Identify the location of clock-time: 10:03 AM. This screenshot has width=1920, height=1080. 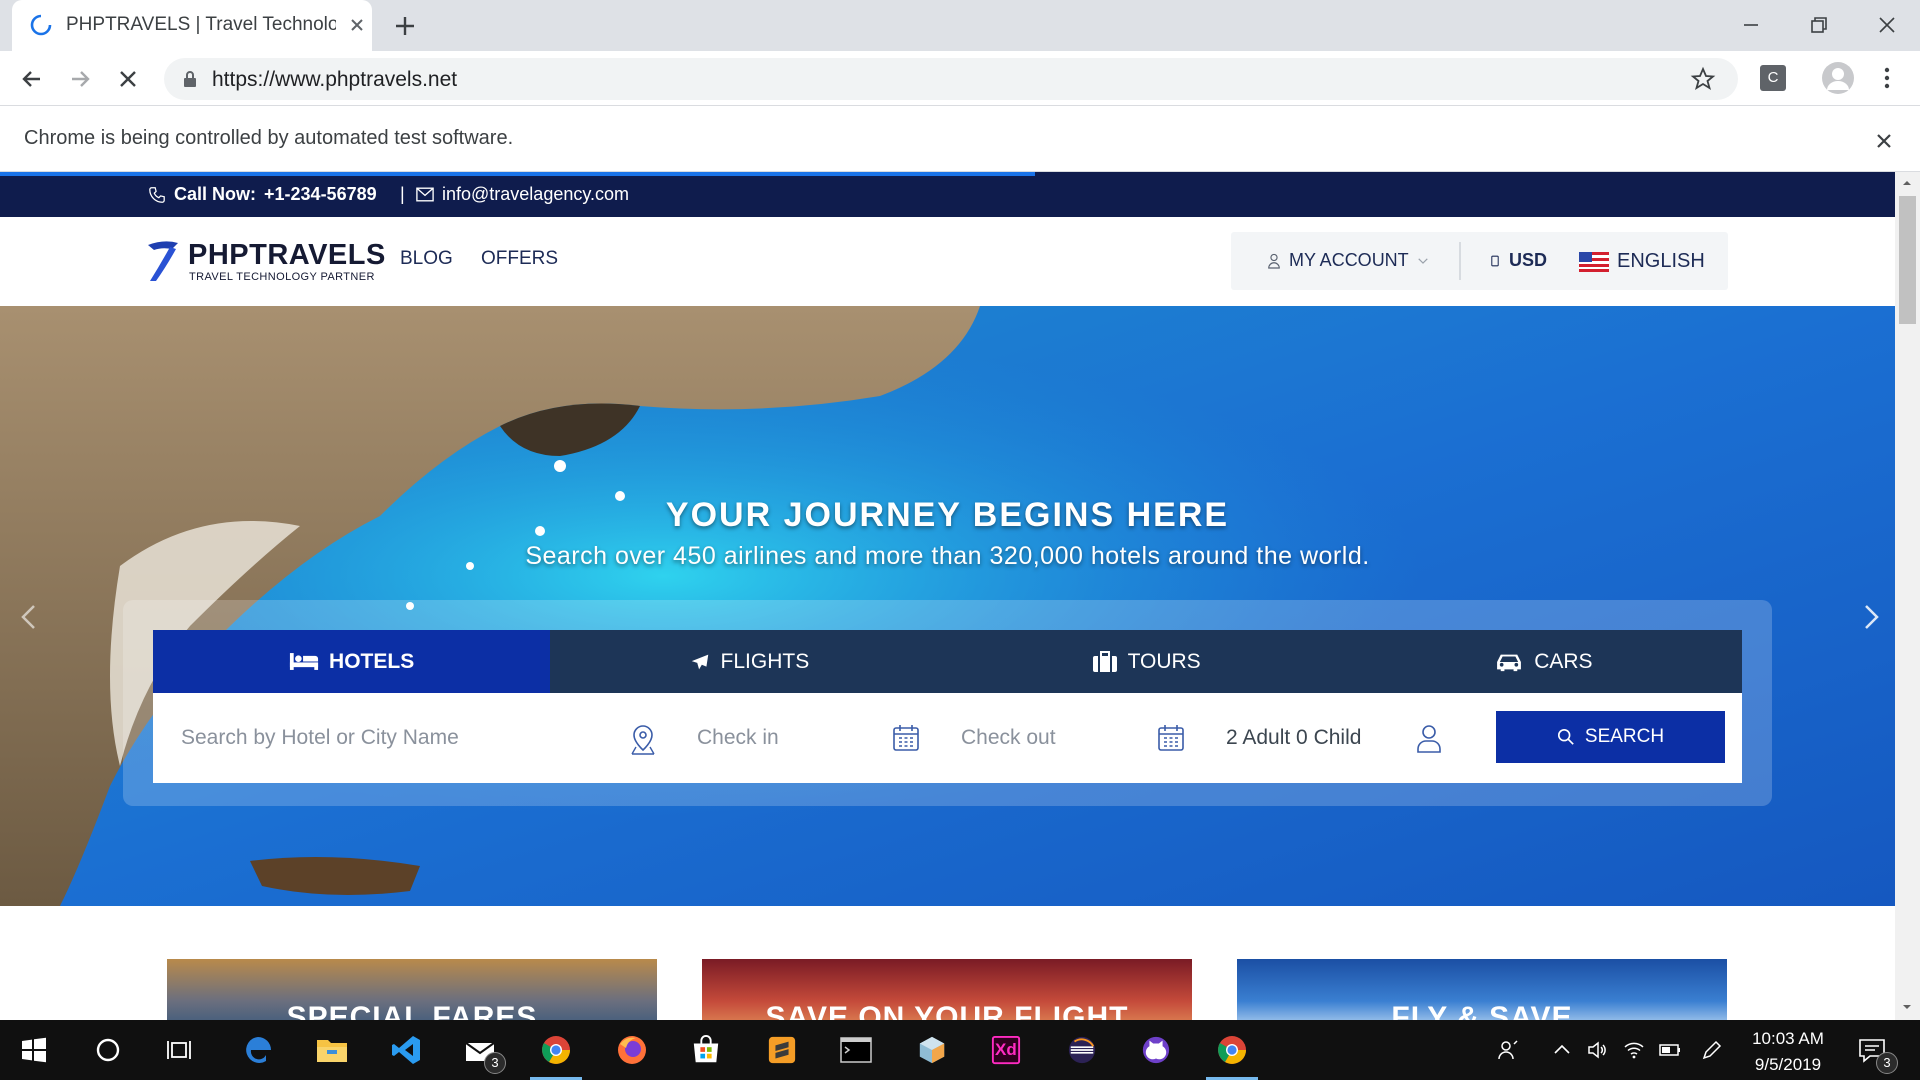
(1788, 1038).